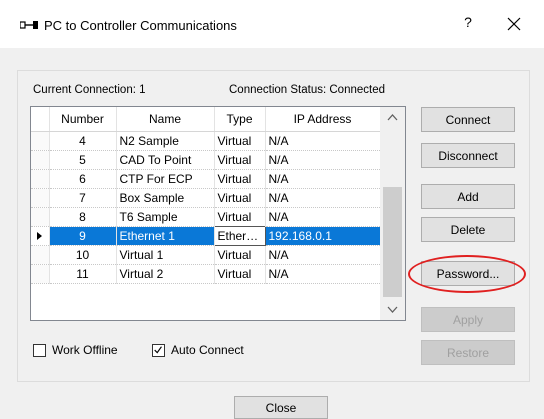 This screenshot has width=544, height=419. I want to click on cell-number: 11, so click(83, 274).